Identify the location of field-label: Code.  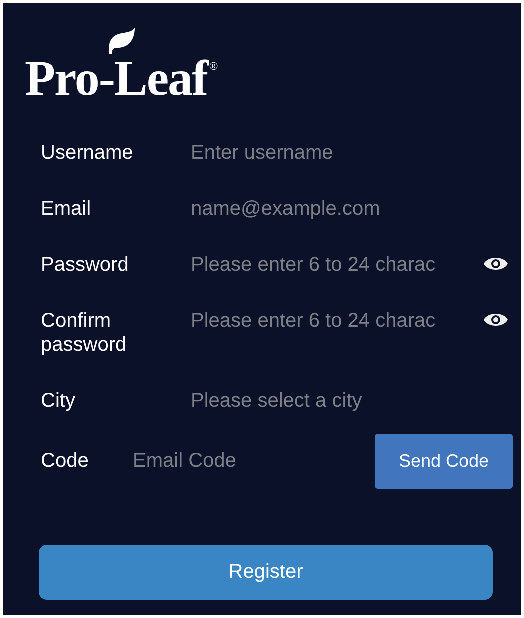
(65, 461).